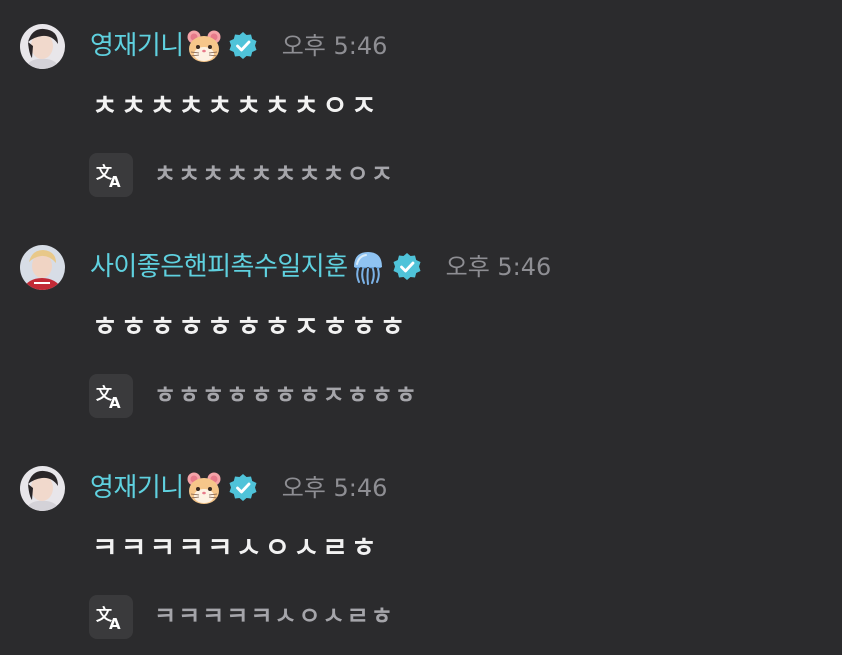  What do you see at coordinates (286, 395) in the screenshot?
I see `translated-text: ㅎㅎㅎㅎㅎㅎㅎㅈㅎㅎㅎ` at bounding box center [286, 395].